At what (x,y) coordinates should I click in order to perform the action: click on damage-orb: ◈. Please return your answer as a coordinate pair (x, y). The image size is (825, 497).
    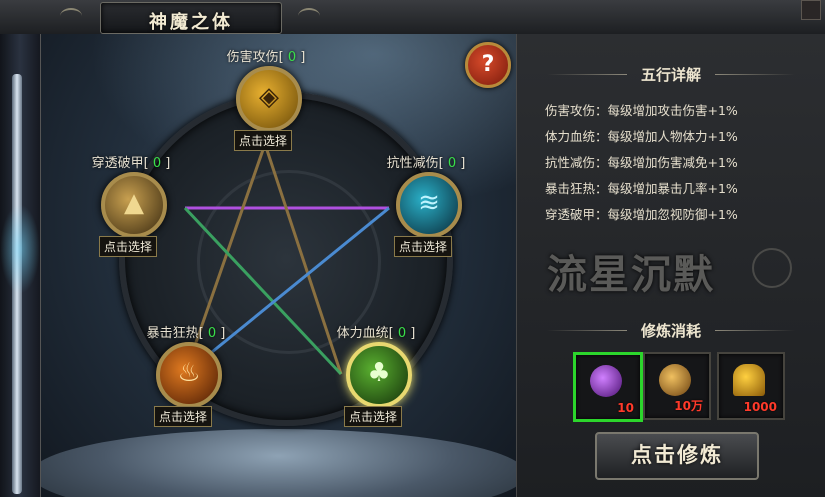
    Looking at the image, I should click on (269, 99).